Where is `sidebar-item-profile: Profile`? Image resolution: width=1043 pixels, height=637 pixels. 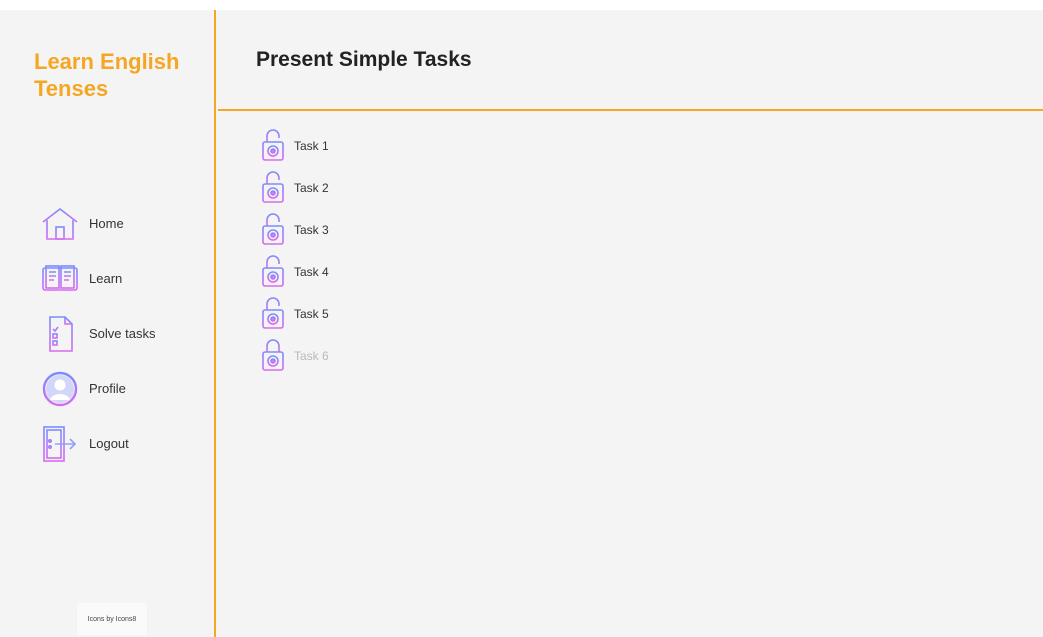 sidebar-item-profile: Profile is located at coordinates (97, 388).